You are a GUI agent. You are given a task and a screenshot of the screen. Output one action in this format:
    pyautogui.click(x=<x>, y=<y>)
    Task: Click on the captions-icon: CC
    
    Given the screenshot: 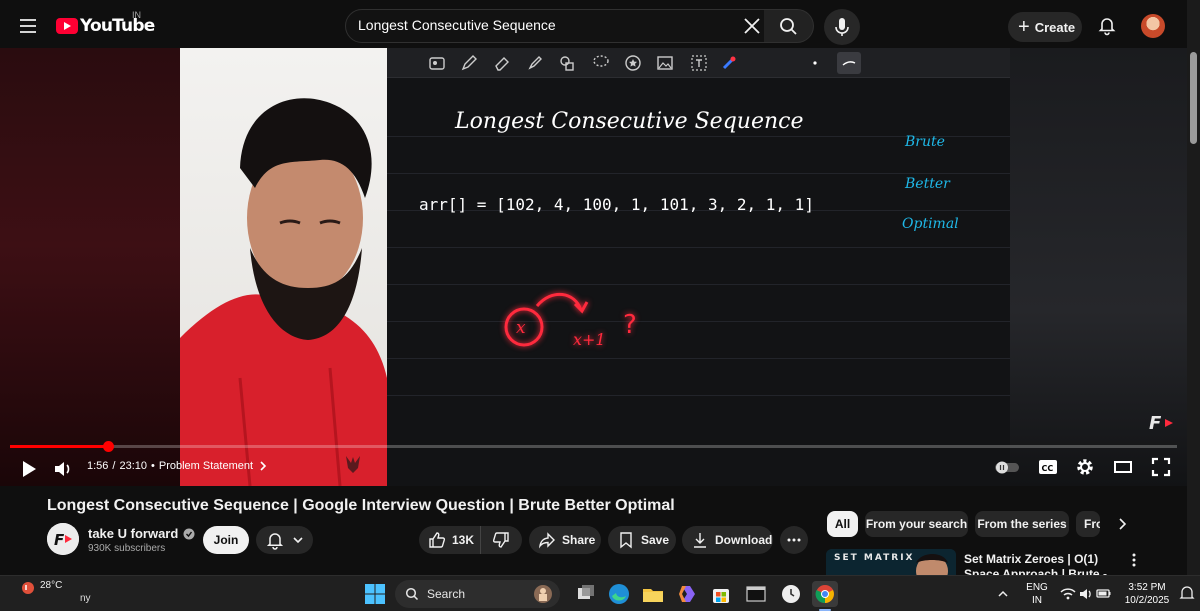 What is the action you would take?
    pyautogui.click(x=1048, y=467)
    